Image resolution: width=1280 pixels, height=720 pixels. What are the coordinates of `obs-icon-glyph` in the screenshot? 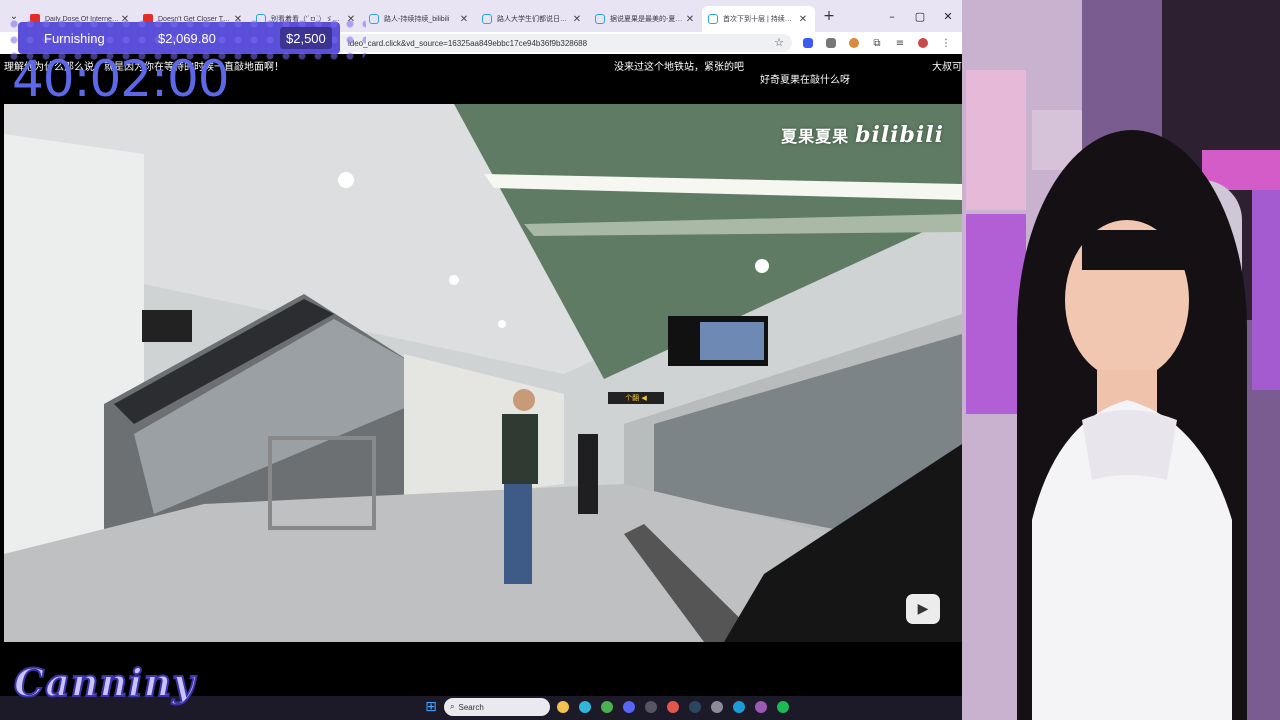 It's located at (651, 707).